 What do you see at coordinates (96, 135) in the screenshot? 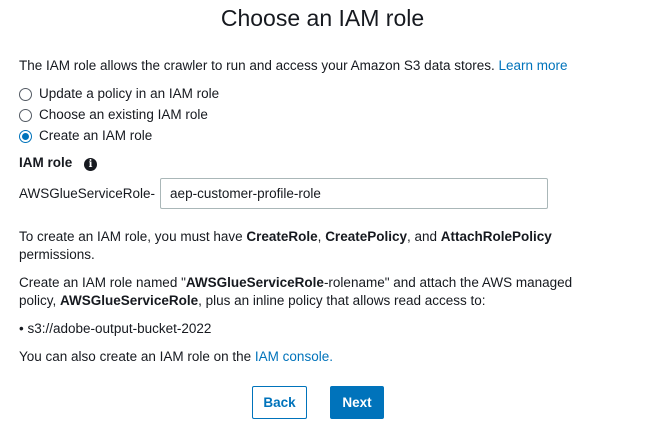
I see `radio-label-create-role: Create an IAM role` at bounding box center [96, 135].